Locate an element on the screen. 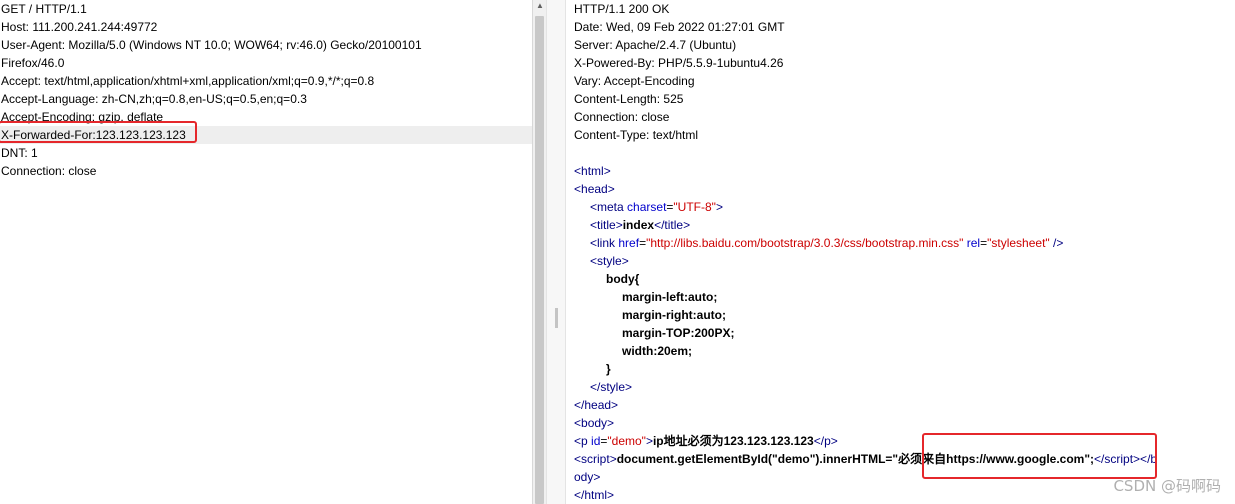 The height and width of the screenshot is (504, 1235). style-close-line: </style> is located at coordinates (611, 387).